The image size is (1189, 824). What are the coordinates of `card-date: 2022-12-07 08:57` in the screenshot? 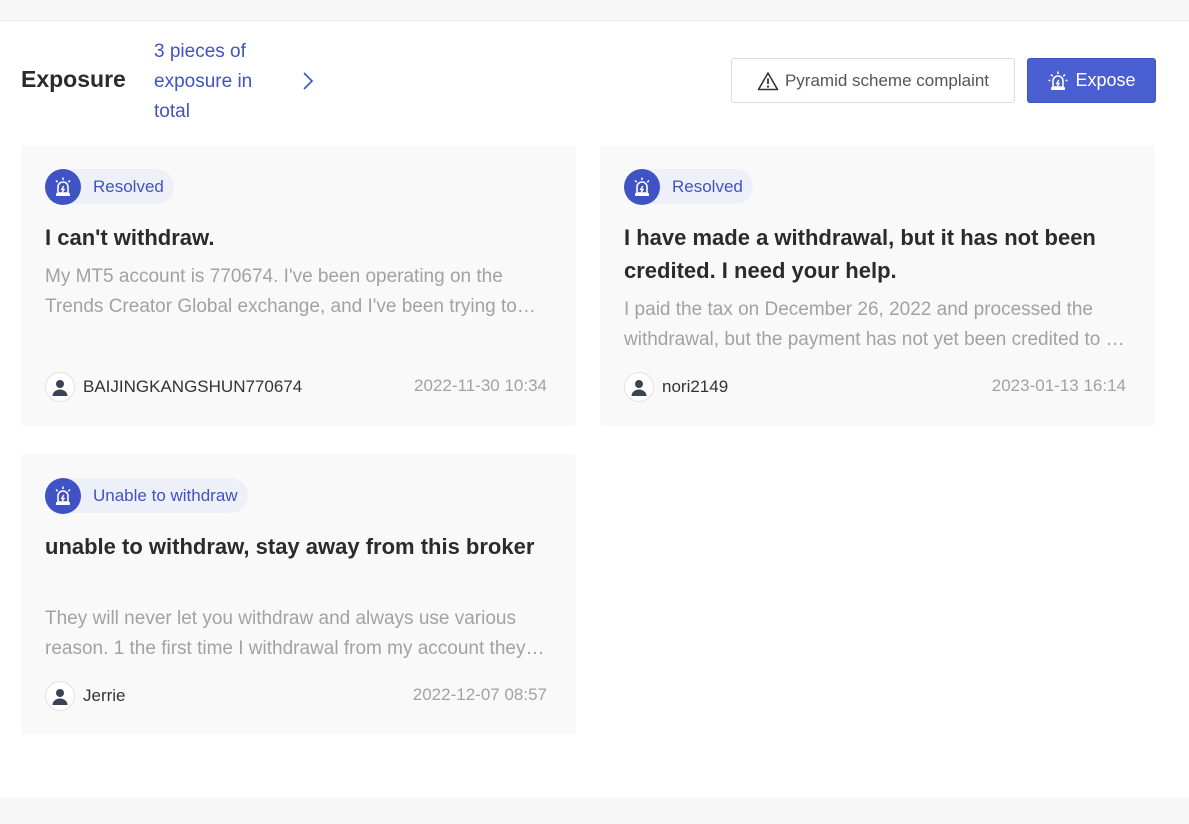 It's located at (479, 694).